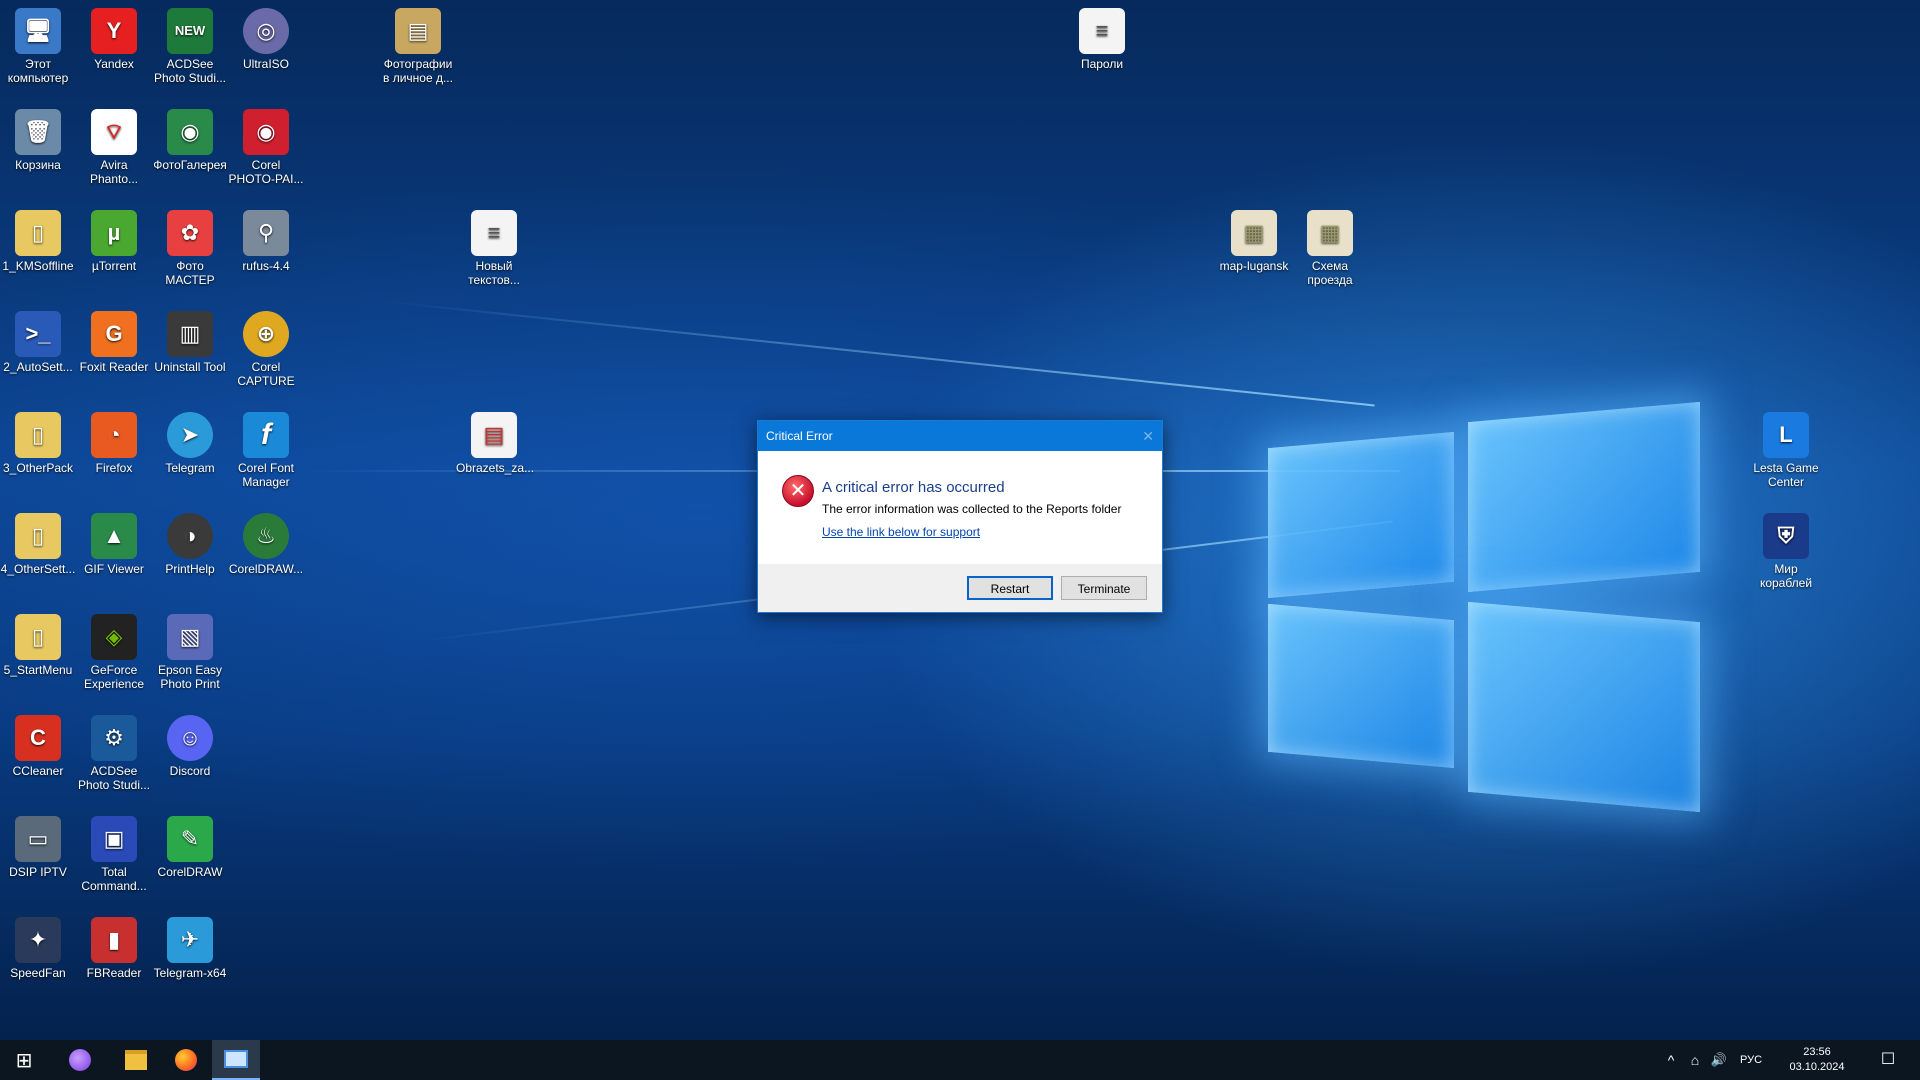  What do you see at coordinates (114, 334) in the screenshot?
I see `foxit-icon: G` at bounding box center [114, 334].